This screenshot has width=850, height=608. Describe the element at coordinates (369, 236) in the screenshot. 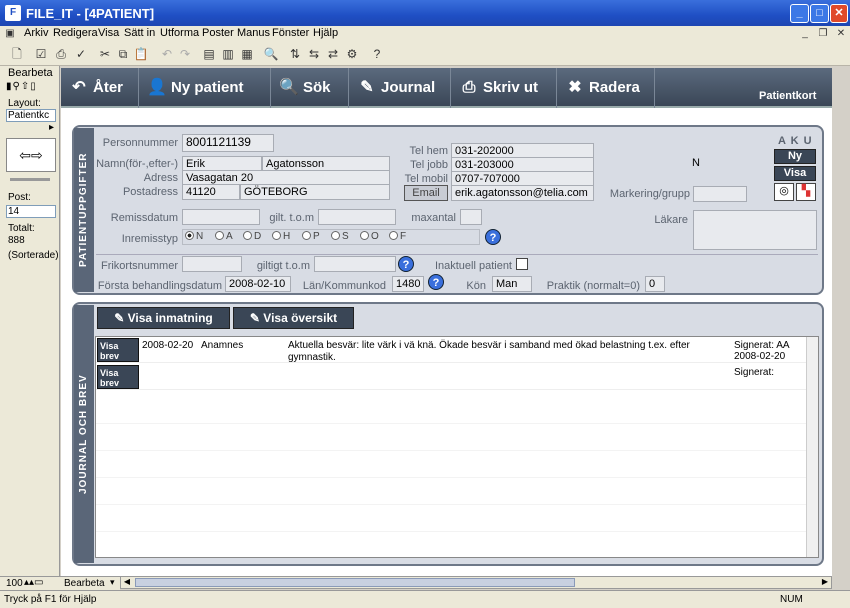

I see `radio-o: O` at that location.